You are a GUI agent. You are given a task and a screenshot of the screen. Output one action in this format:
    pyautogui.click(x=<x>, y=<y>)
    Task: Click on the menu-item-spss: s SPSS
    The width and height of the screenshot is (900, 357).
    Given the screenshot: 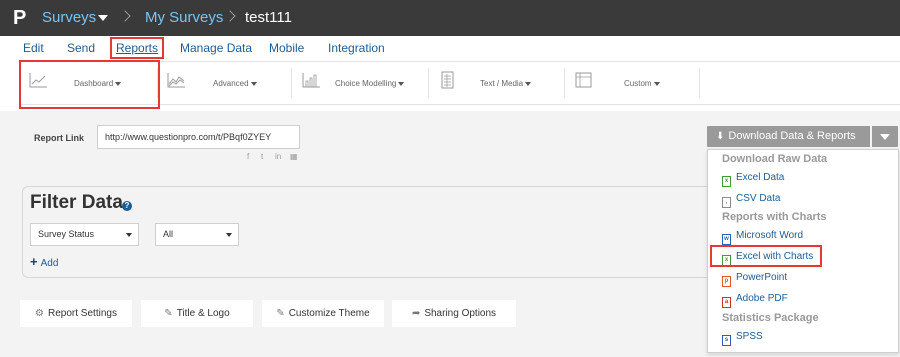 What is the action you would take?
    pyautogui.click(x=742, y=338)
    